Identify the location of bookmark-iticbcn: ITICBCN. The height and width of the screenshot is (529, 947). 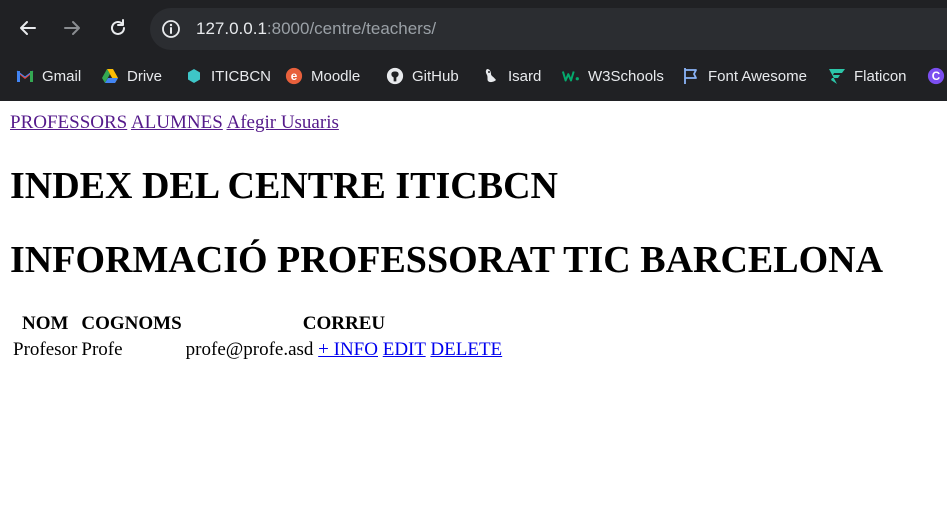
(228, 76).